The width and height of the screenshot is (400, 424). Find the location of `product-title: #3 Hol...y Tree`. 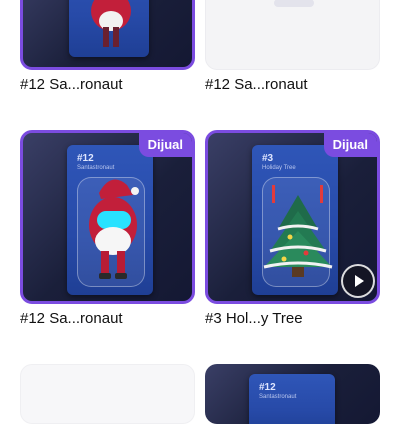

product-title: #3 Hol...y Tree is located at coordinates (254, 318).